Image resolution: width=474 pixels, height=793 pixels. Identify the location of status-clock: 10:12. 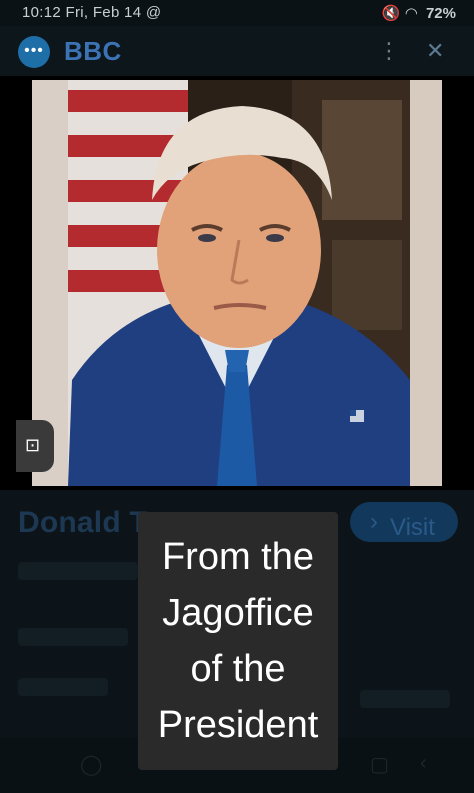
(42, 12).